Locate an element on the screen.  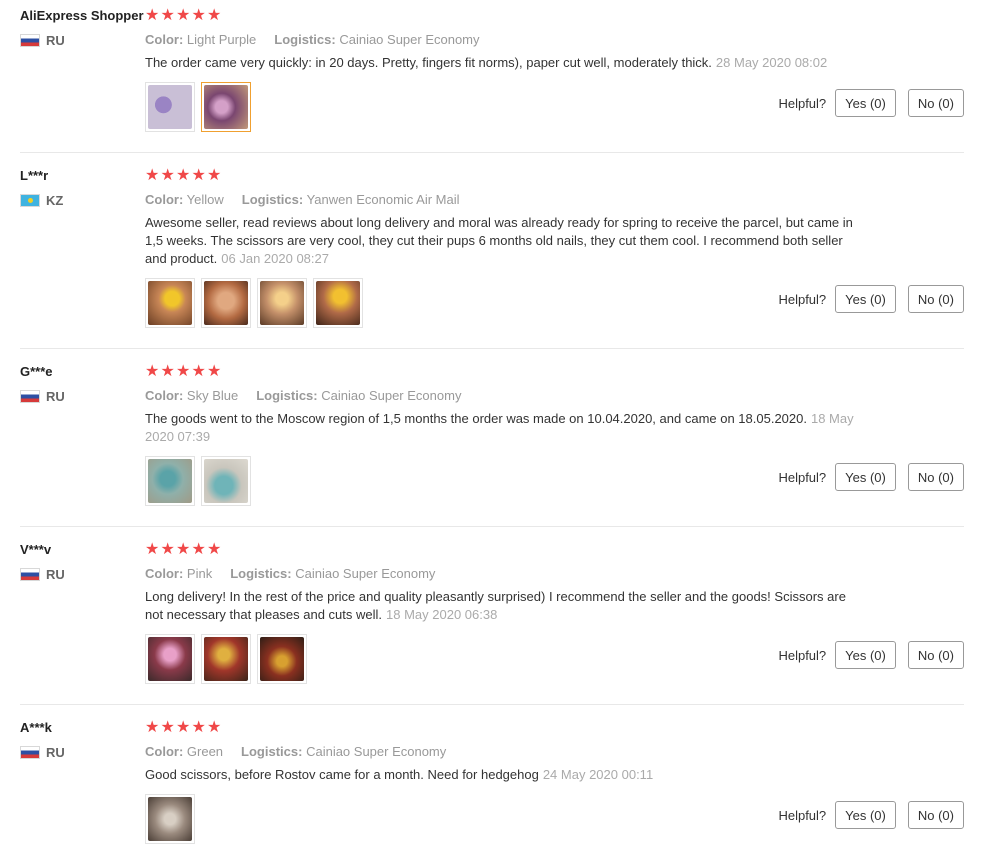
reviewer-name: G***e is located at coordinates (36, 371).